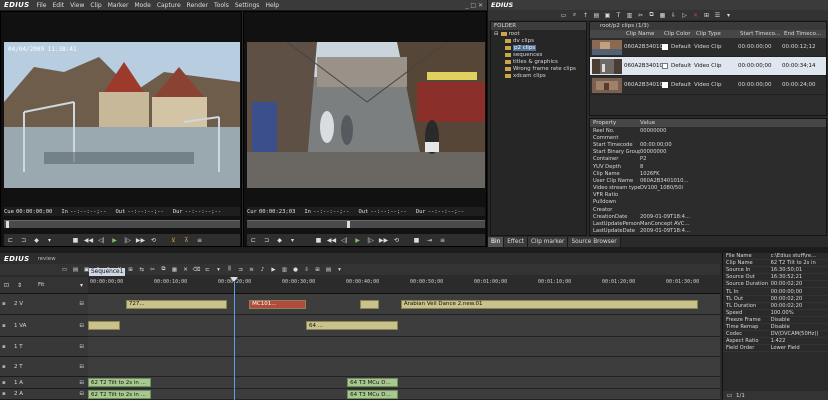 The height and width of the screenshot is (400, 828). I want to click on audio-icon: ♪, so click(262, 269).